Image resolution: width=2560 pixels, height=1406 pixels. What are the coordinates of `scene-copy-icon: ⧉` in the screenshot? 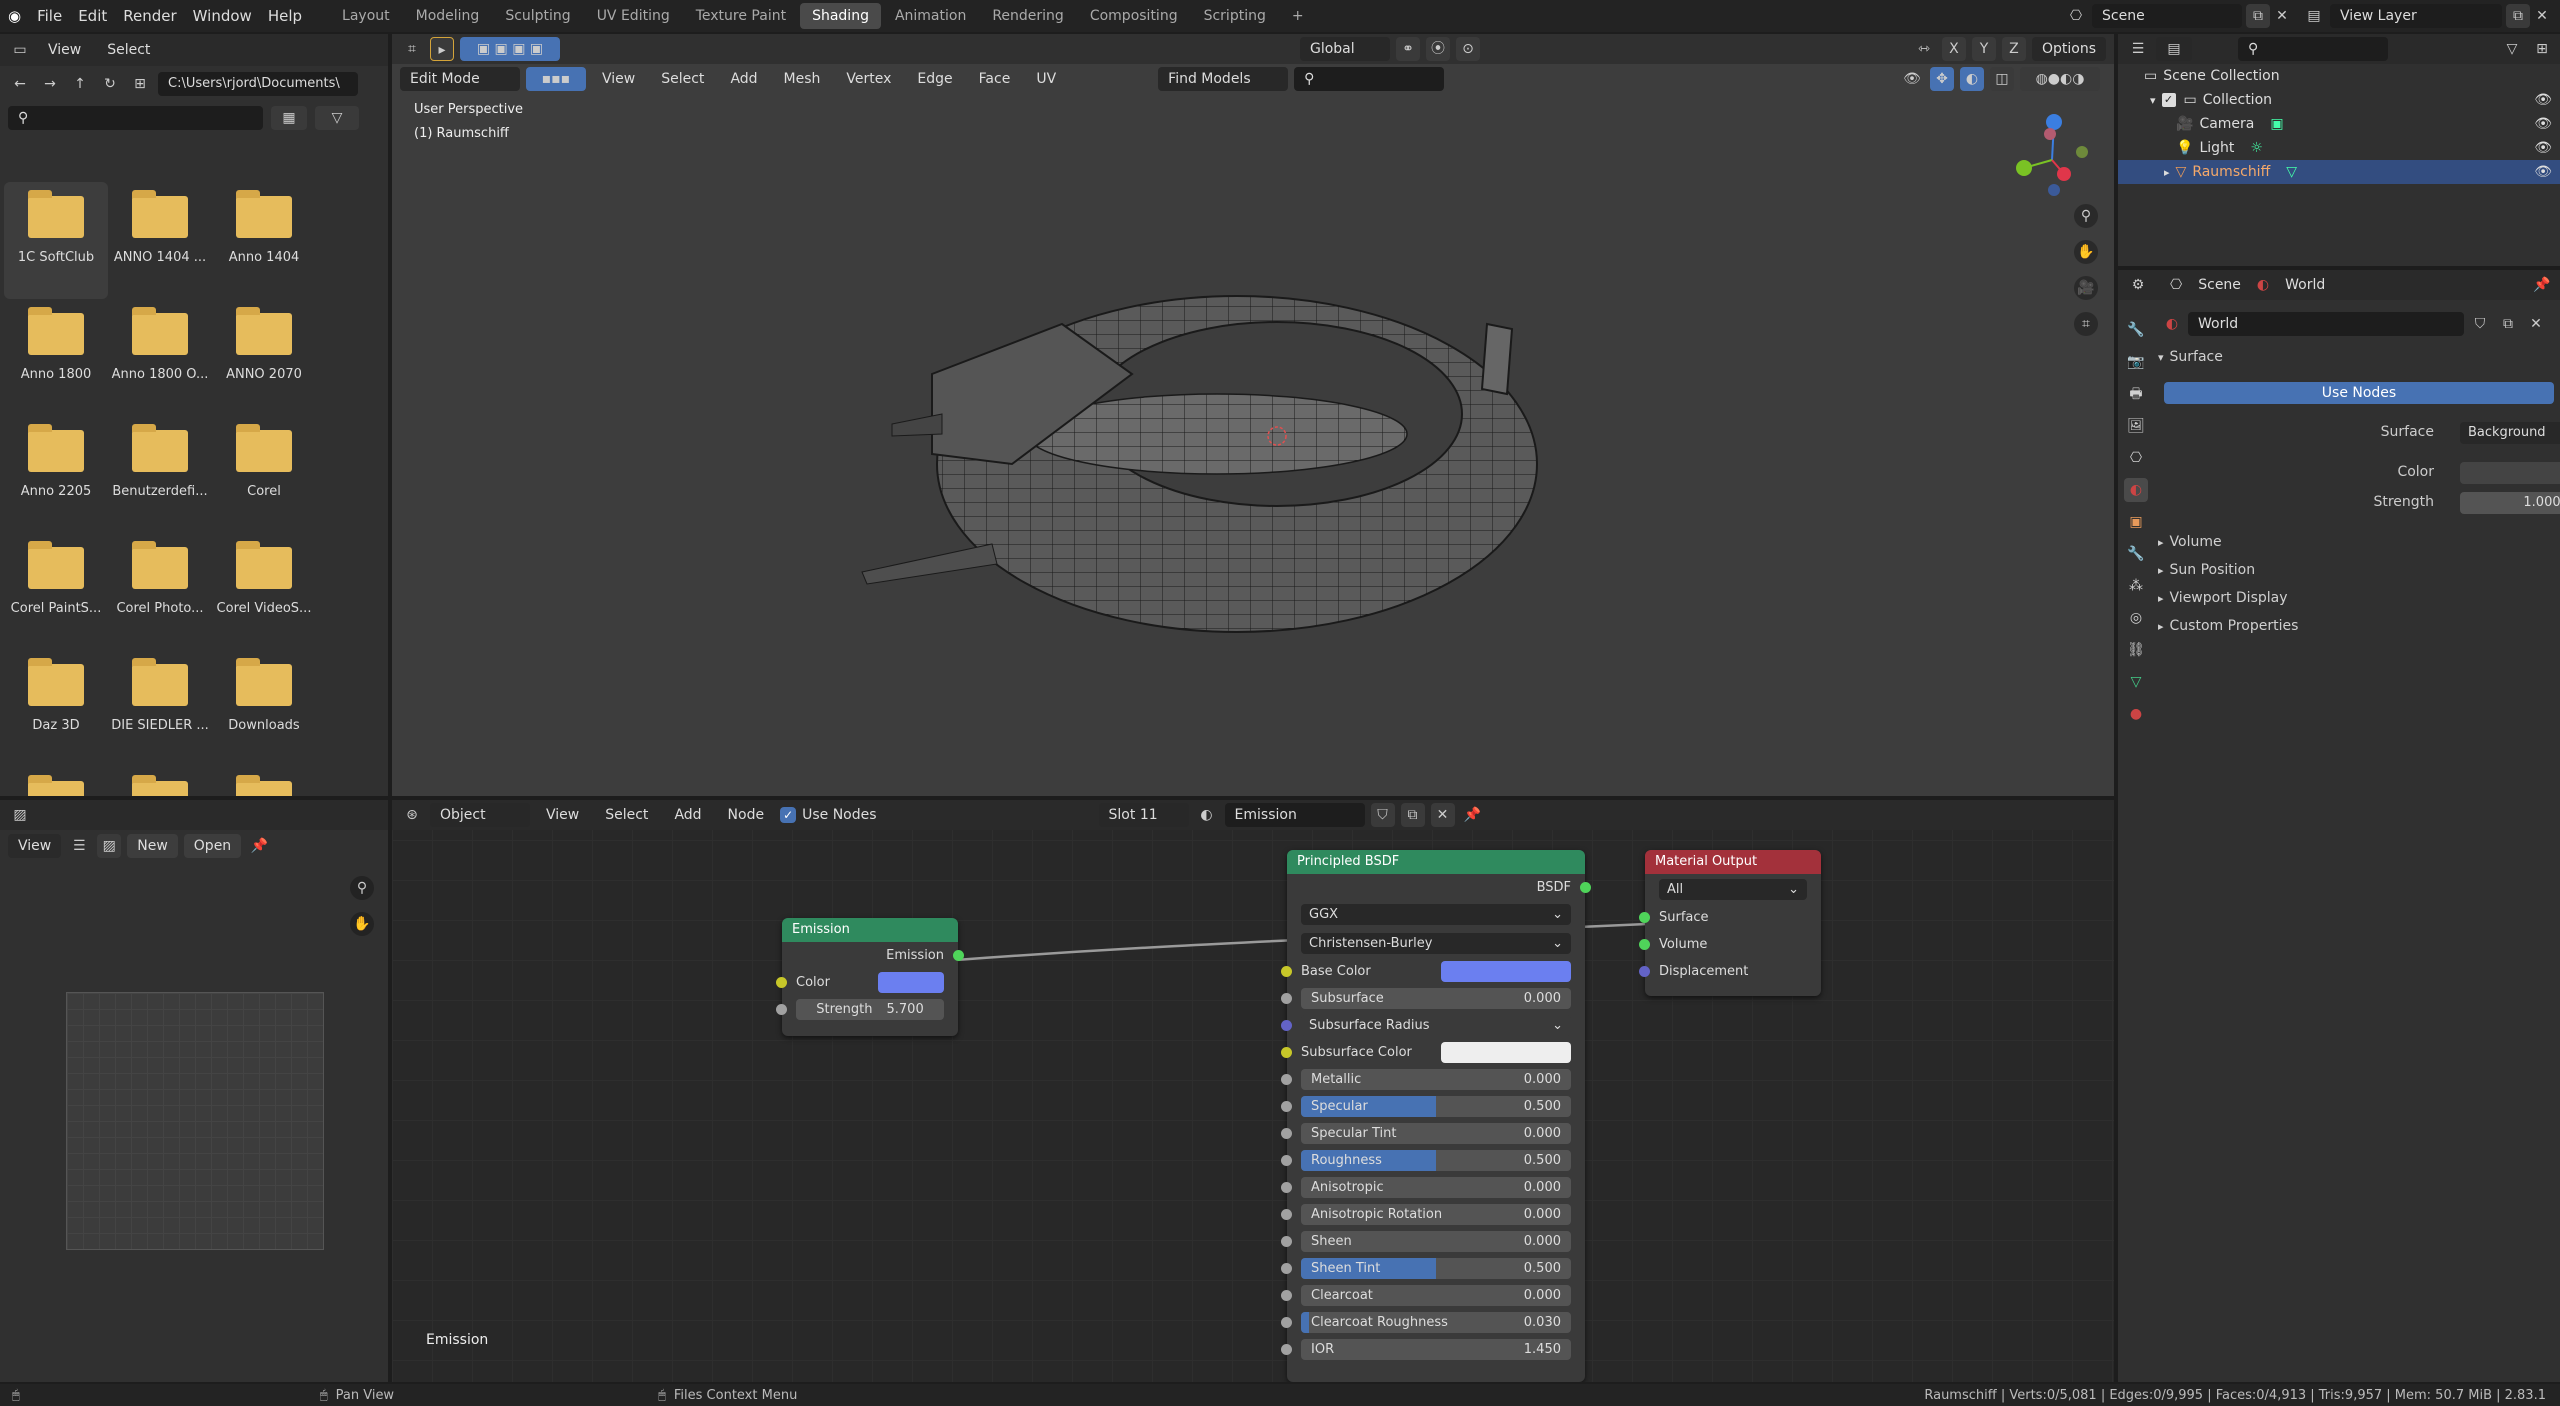 It's located at (2258, 16).